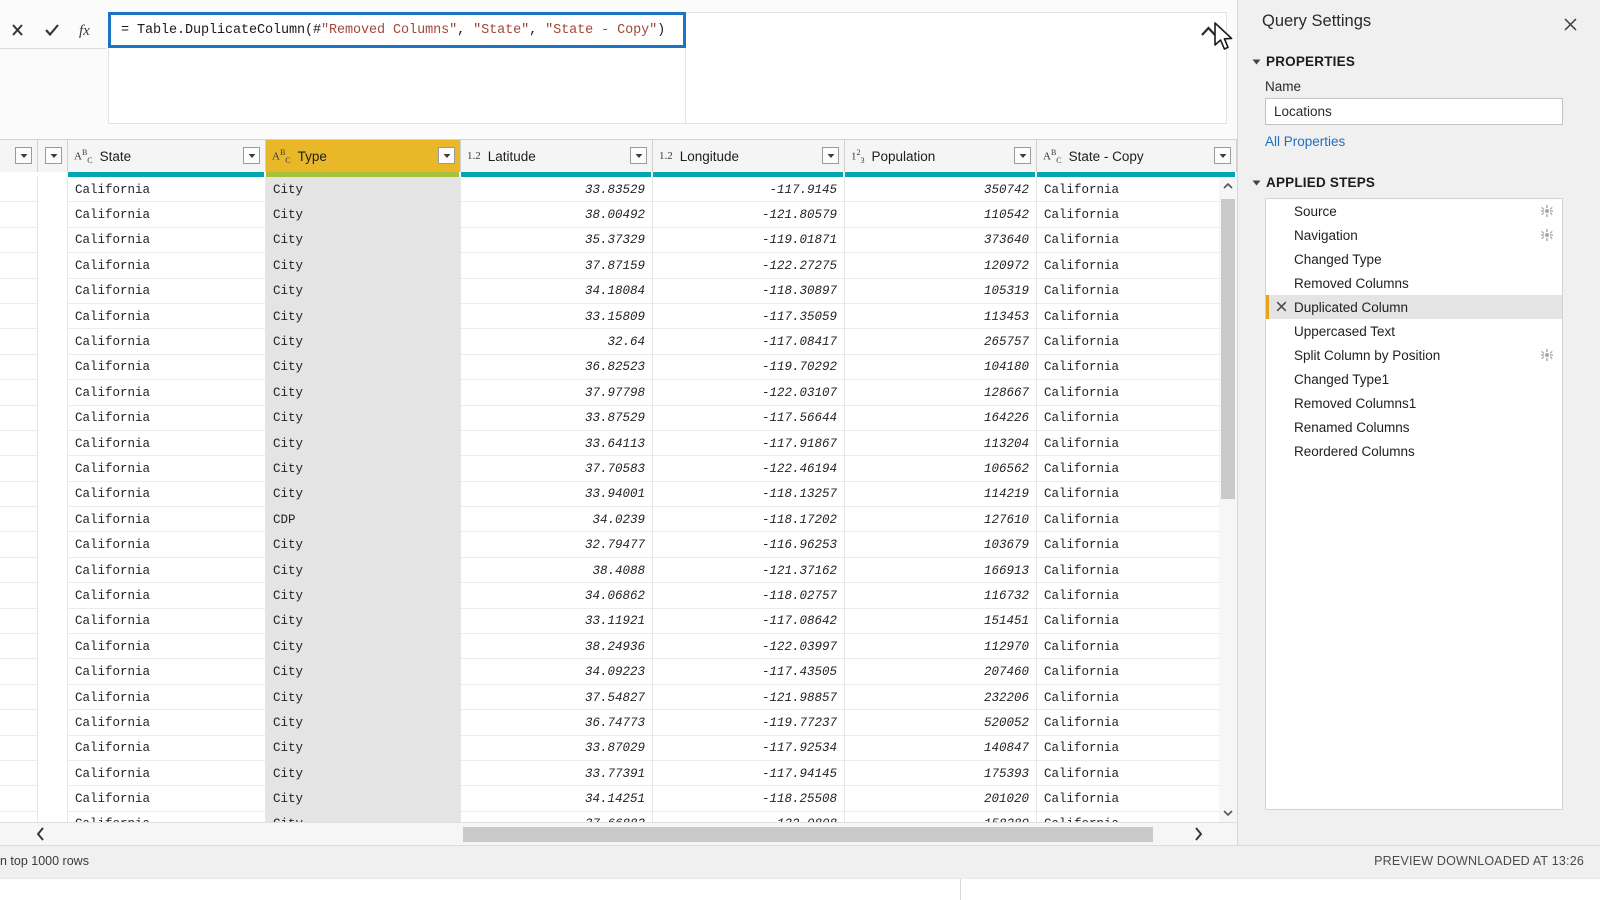  What do you see at coordinates (749, 266) in the screenshot?
I see `cell-longitude: -122.27275` at bounding box center [749, 266].